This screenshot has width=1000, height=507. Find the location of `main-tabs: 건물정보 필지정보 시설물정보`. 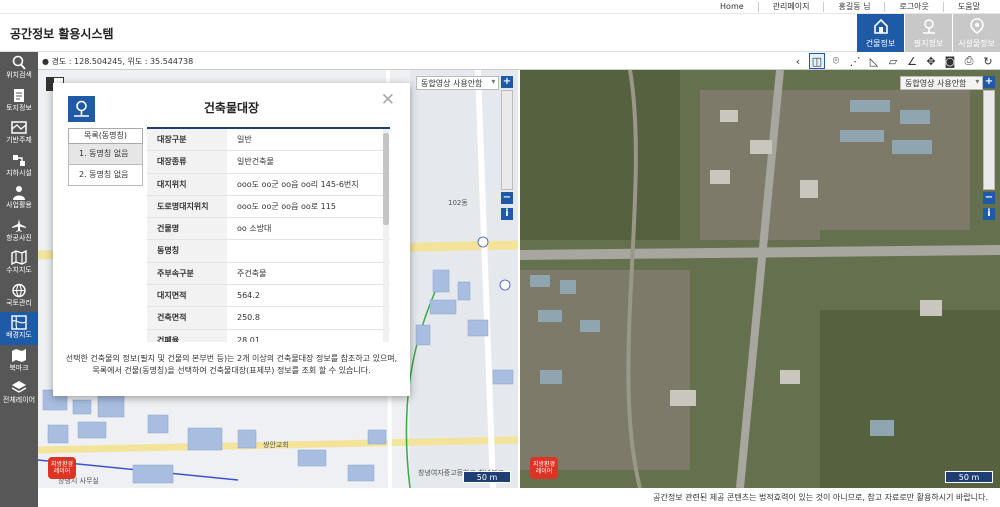

main-tabs: 건물정보 필지정보 시설물정보 is located at coordinates (928, 33).